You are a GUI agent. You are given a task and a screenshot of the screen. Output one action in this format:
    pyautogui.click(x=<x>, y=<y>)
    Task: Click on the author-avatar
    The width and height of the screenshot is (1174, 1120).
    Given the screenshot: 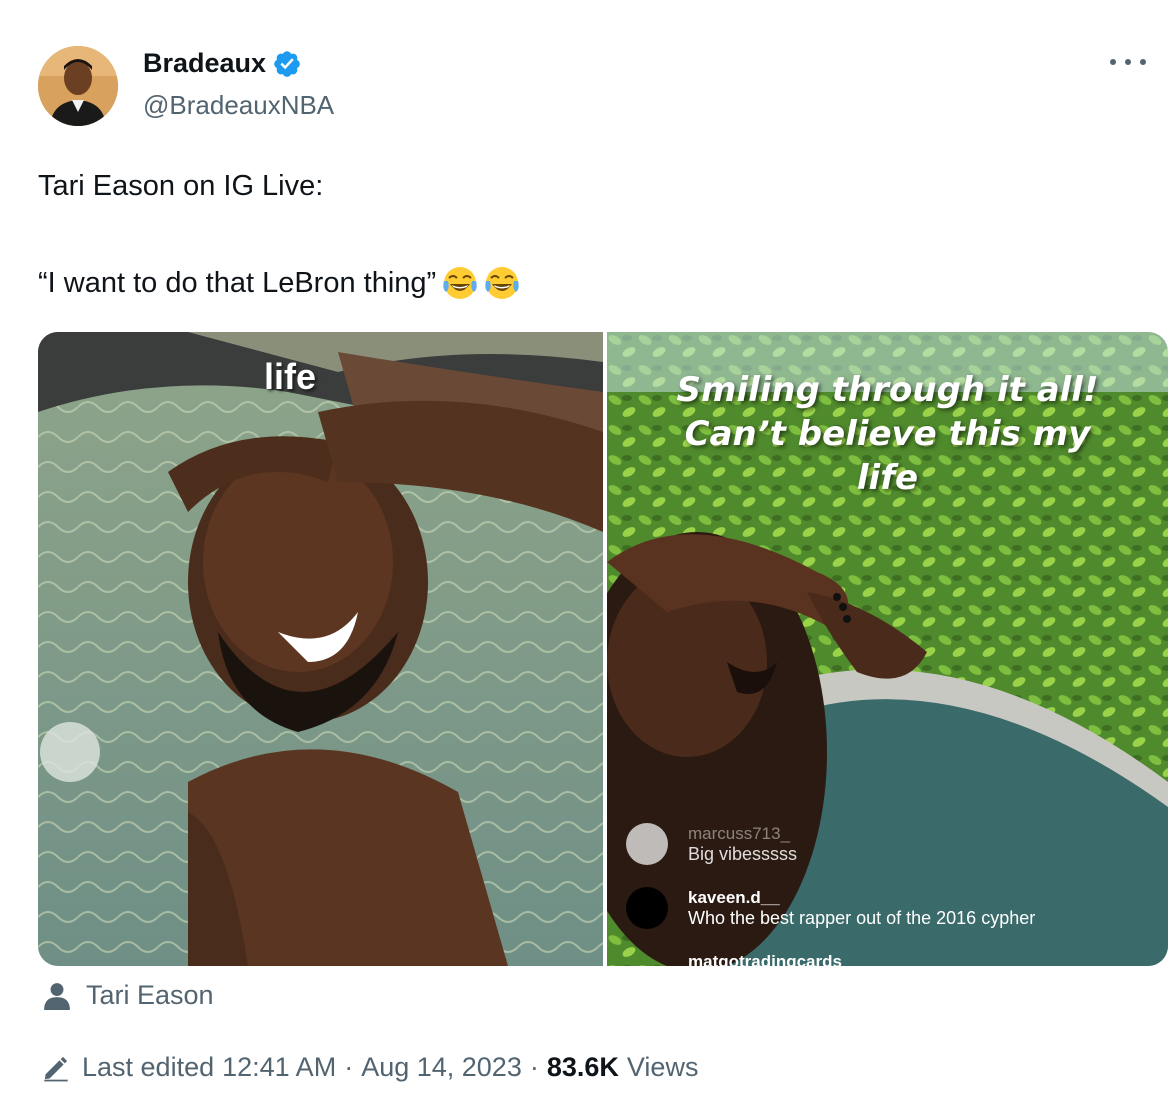 What is the action you would take?
    pyautogui.click(x=78, y=86)
    